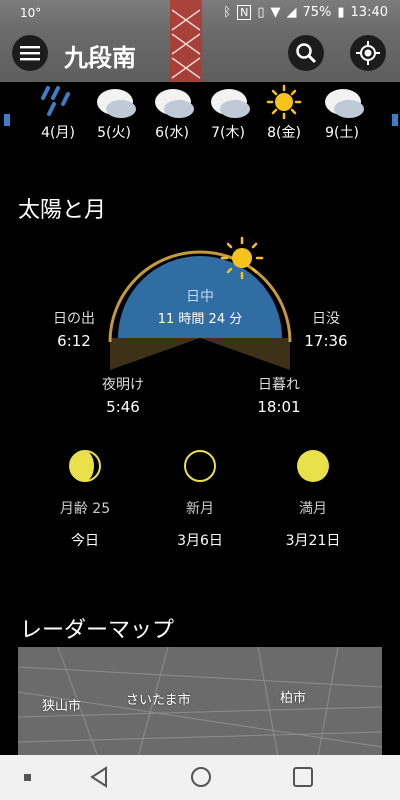 The image size is (400, 800). I want to click on moon-phase-name: 満月, so click(313, 509).